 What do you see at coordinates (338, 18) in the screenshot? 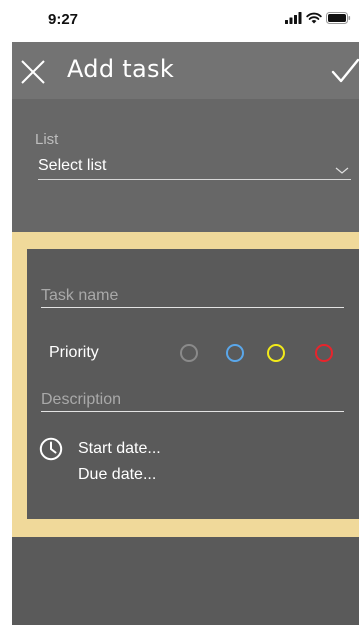
I see `battery-icon` at bounding box center [338, 18].